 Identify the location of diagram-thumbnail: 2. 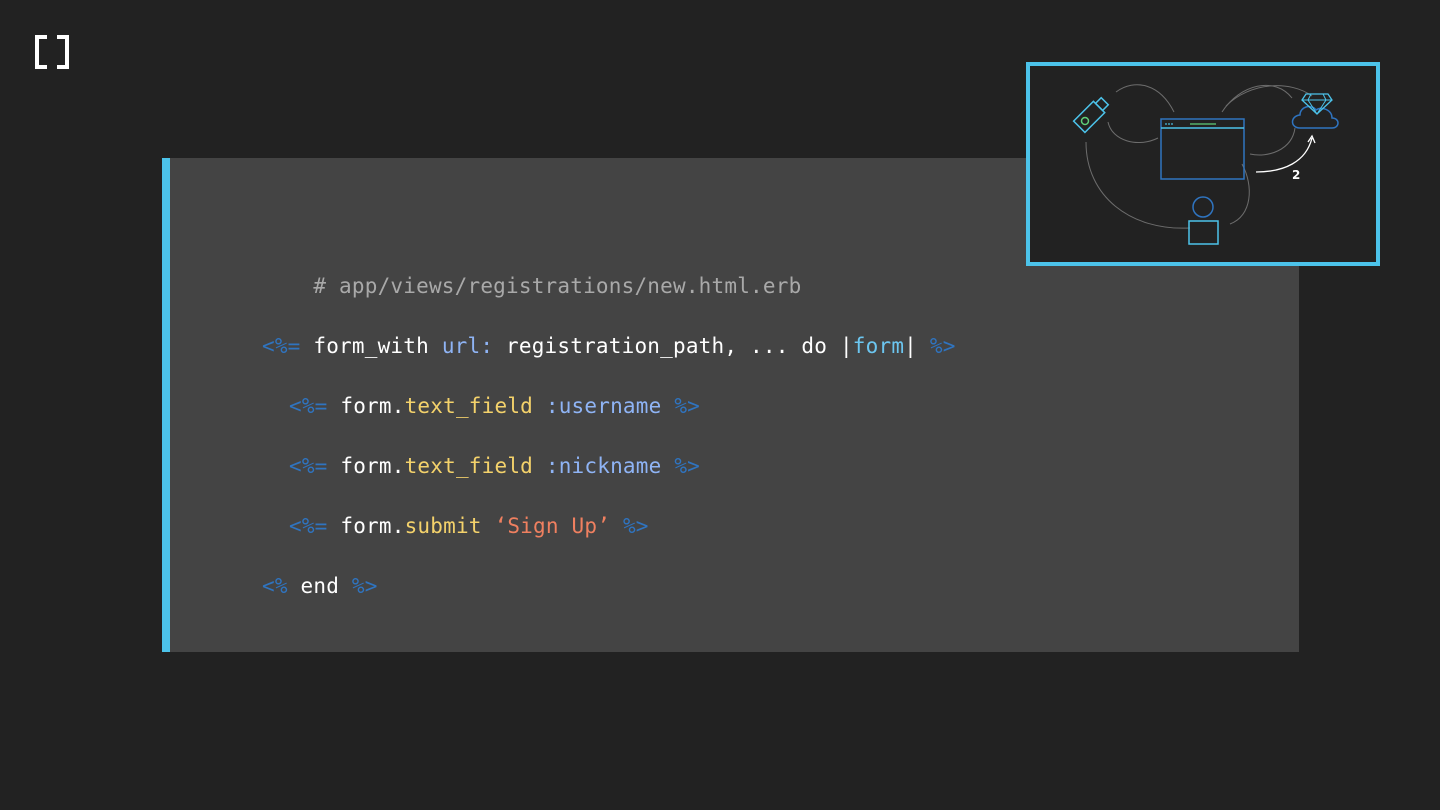
(1203, 164).